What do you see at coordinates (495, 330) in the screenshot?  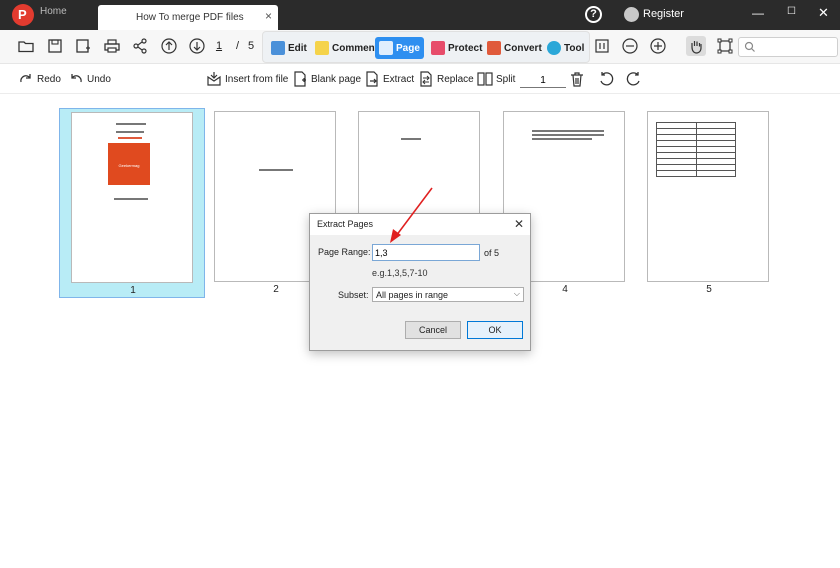 I see `ok-button: OK` at bounding box center [495, 330].